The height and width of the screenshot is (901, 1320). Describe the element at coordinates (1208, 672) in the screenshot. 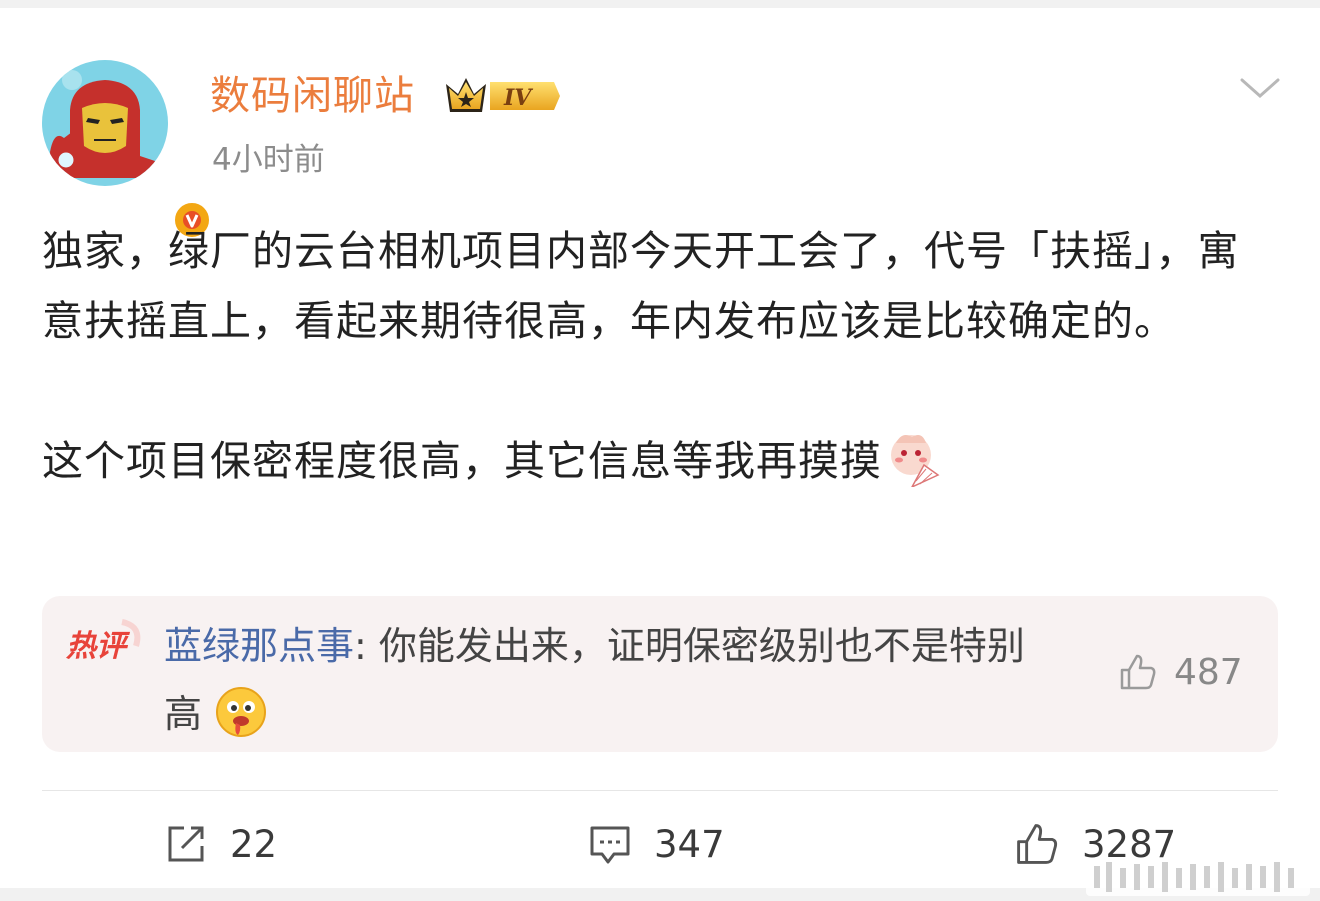

I see `comment-like-count: 487` at that location.